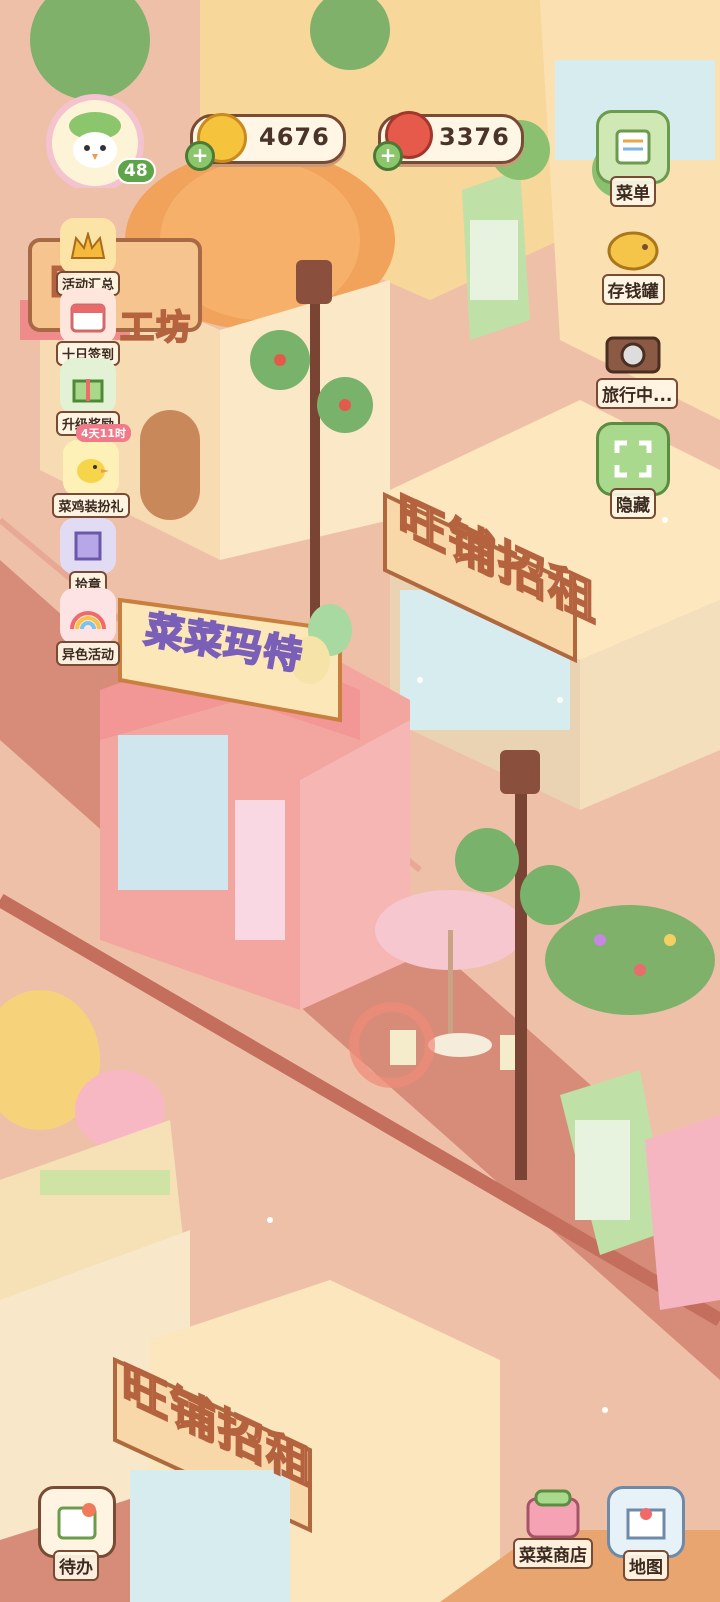 The height and width of the screenshot is (1602, 720). What do you see at coordinates (88, 386) in the screenshot?
I see `gift-icon` at bounding box center [88, 386].